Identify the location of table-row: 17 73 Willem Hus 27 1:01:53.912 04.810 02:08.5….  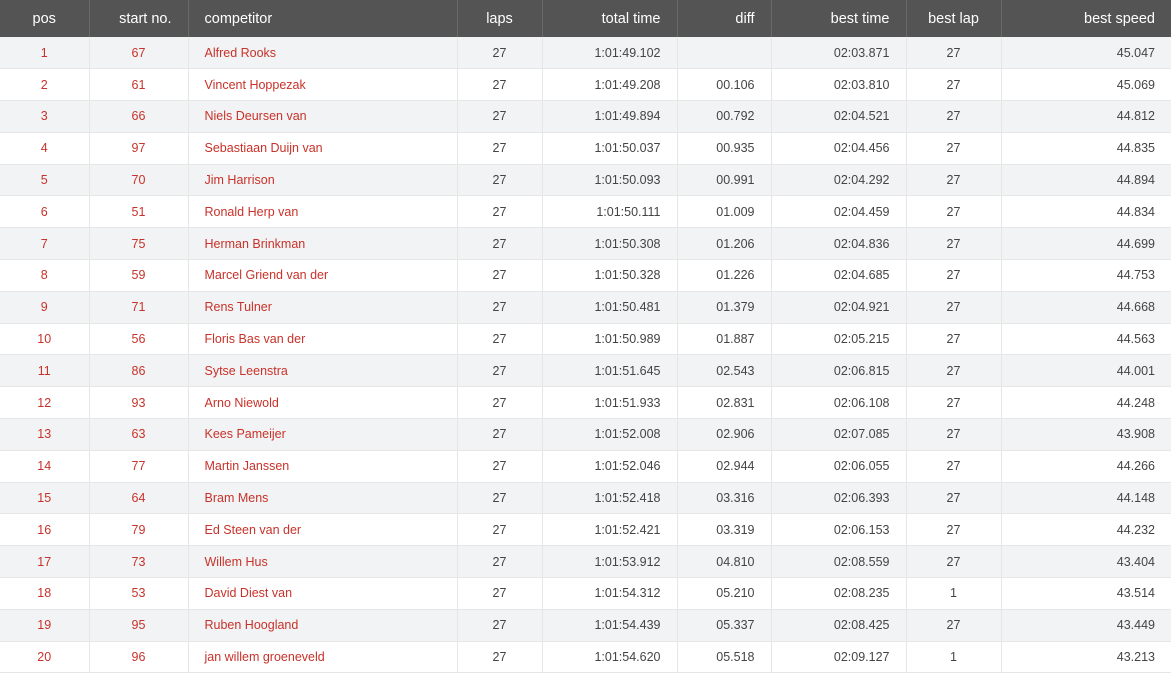
(585, 562).